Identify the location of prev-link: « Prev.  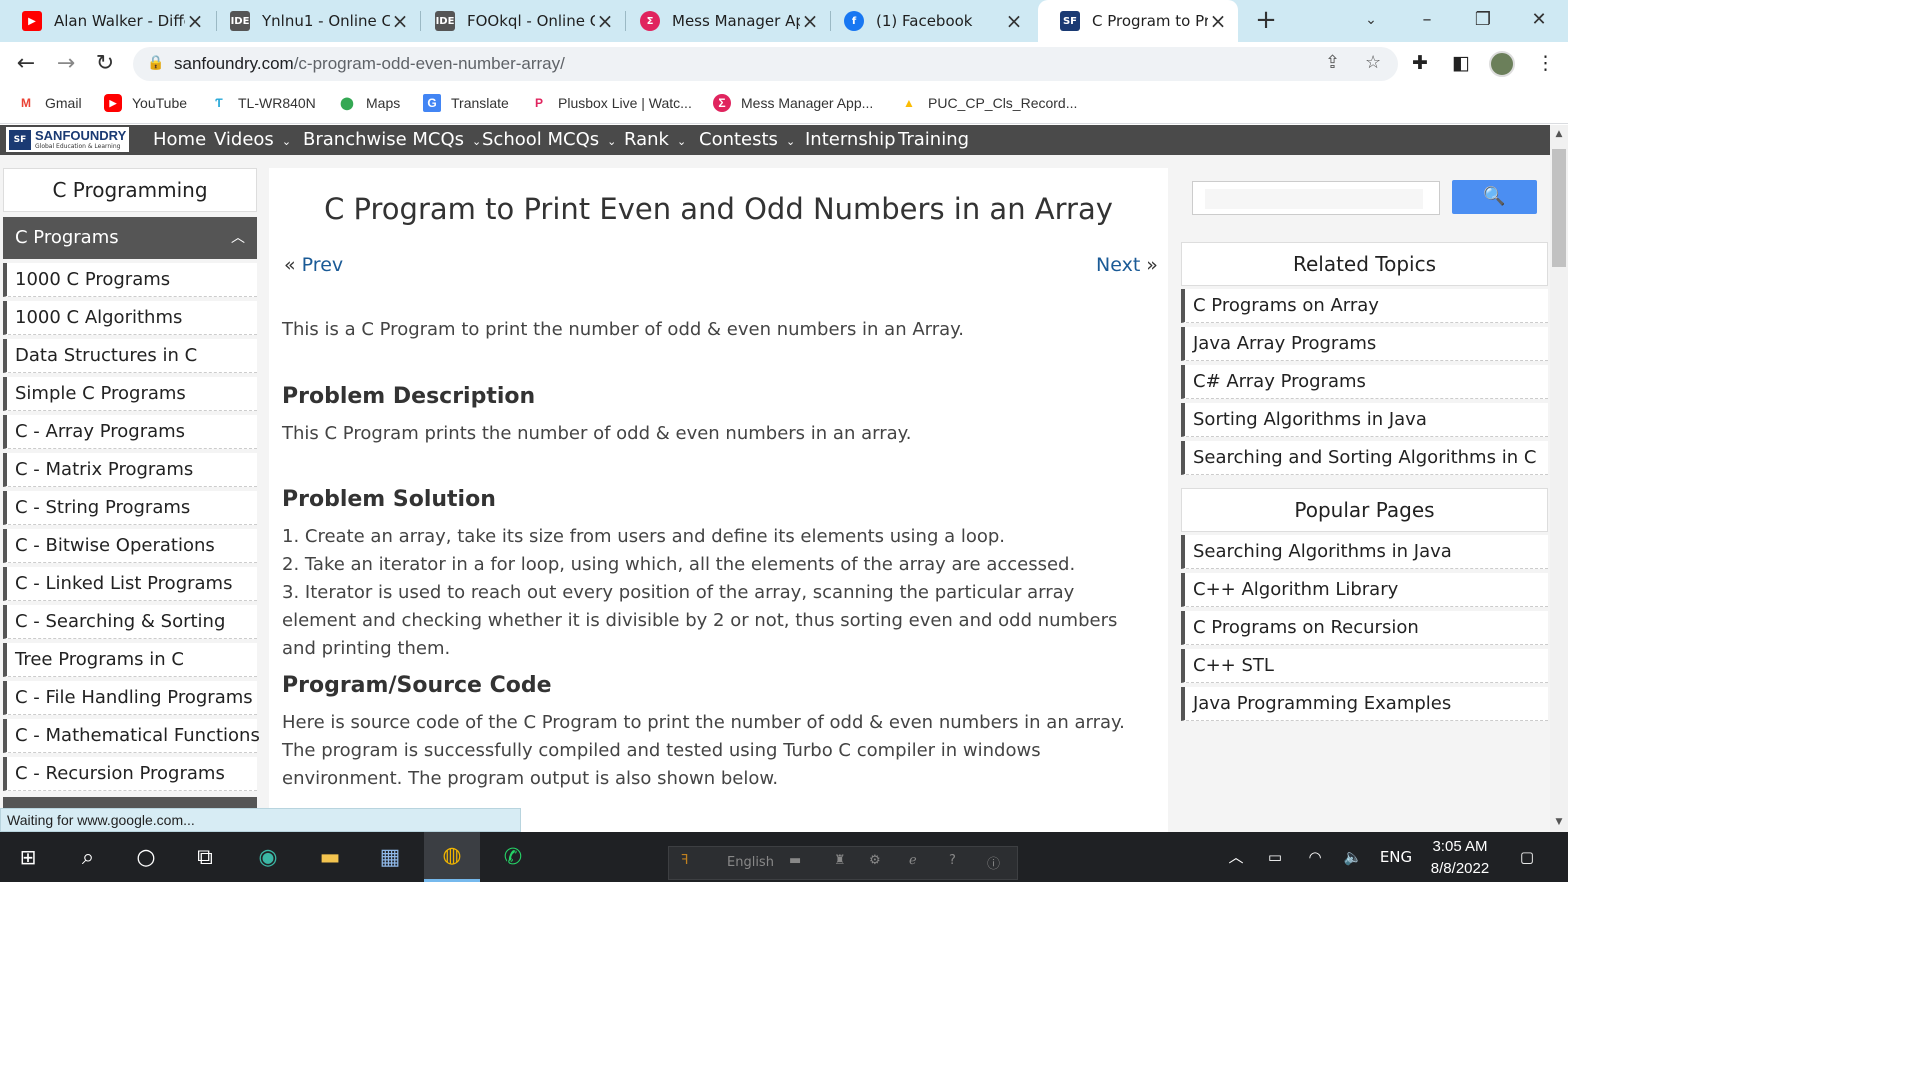
(313, 265).